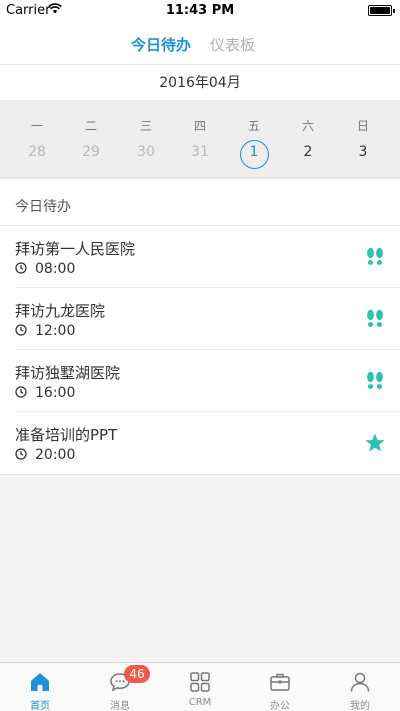  Describe the element at coordinates (381, 10) in the screenshot. I see `battery-icon` at that location.